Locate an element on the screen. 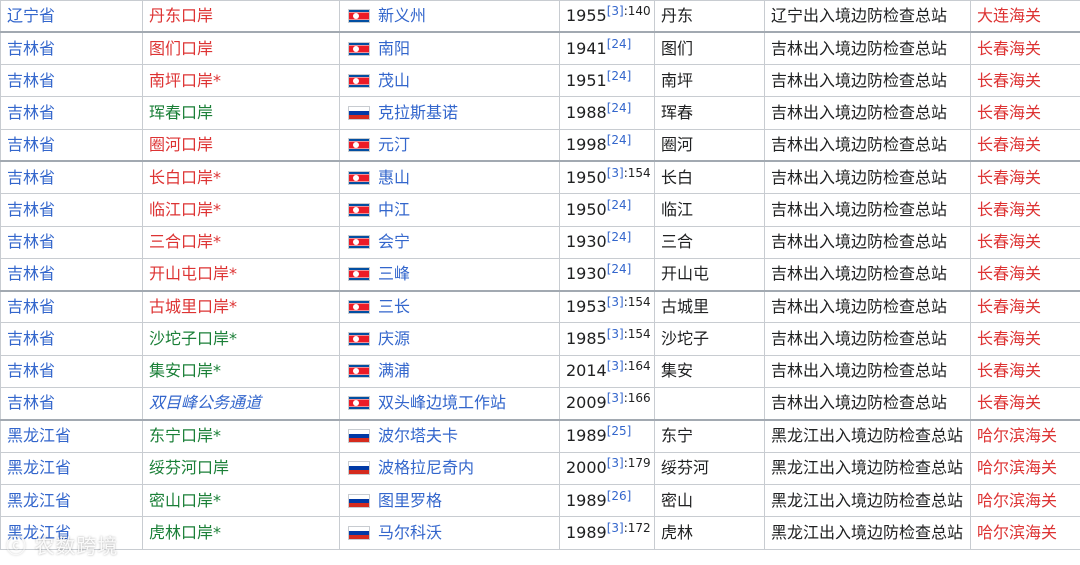 Image resolution: width=1080 pixels, height=565 pixels. port-link: 绥芬河口岸 is located at coordinates (189, 467).